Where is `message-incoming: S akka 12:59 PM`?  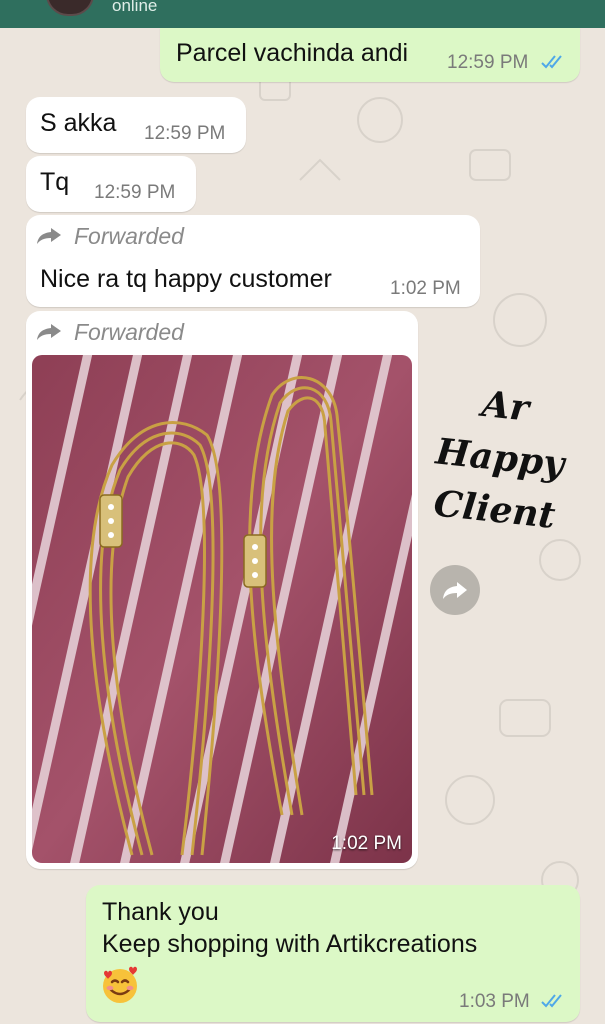 message-incoming: S akka 12:59 PM is located at coordinates (136, 125).